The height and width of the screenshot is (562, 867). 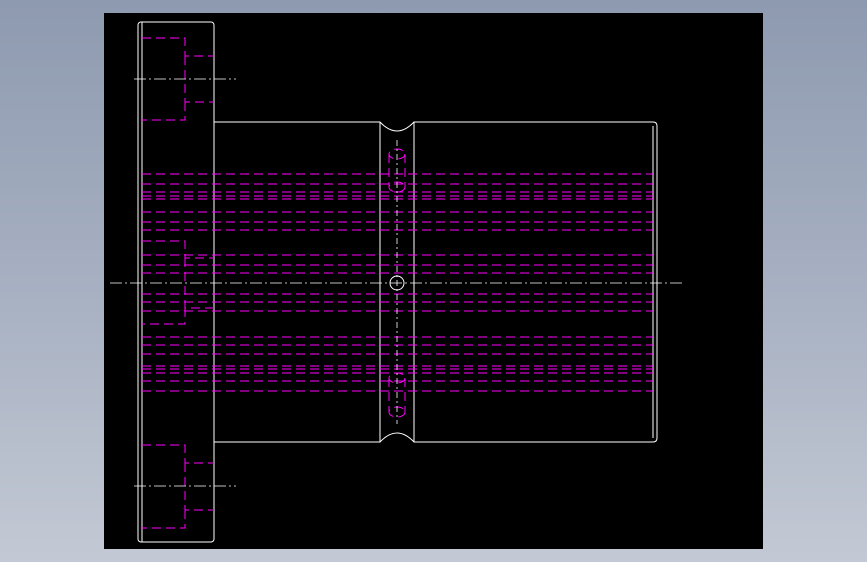 I want to click on flange-outline, so click(x=176, y=282).